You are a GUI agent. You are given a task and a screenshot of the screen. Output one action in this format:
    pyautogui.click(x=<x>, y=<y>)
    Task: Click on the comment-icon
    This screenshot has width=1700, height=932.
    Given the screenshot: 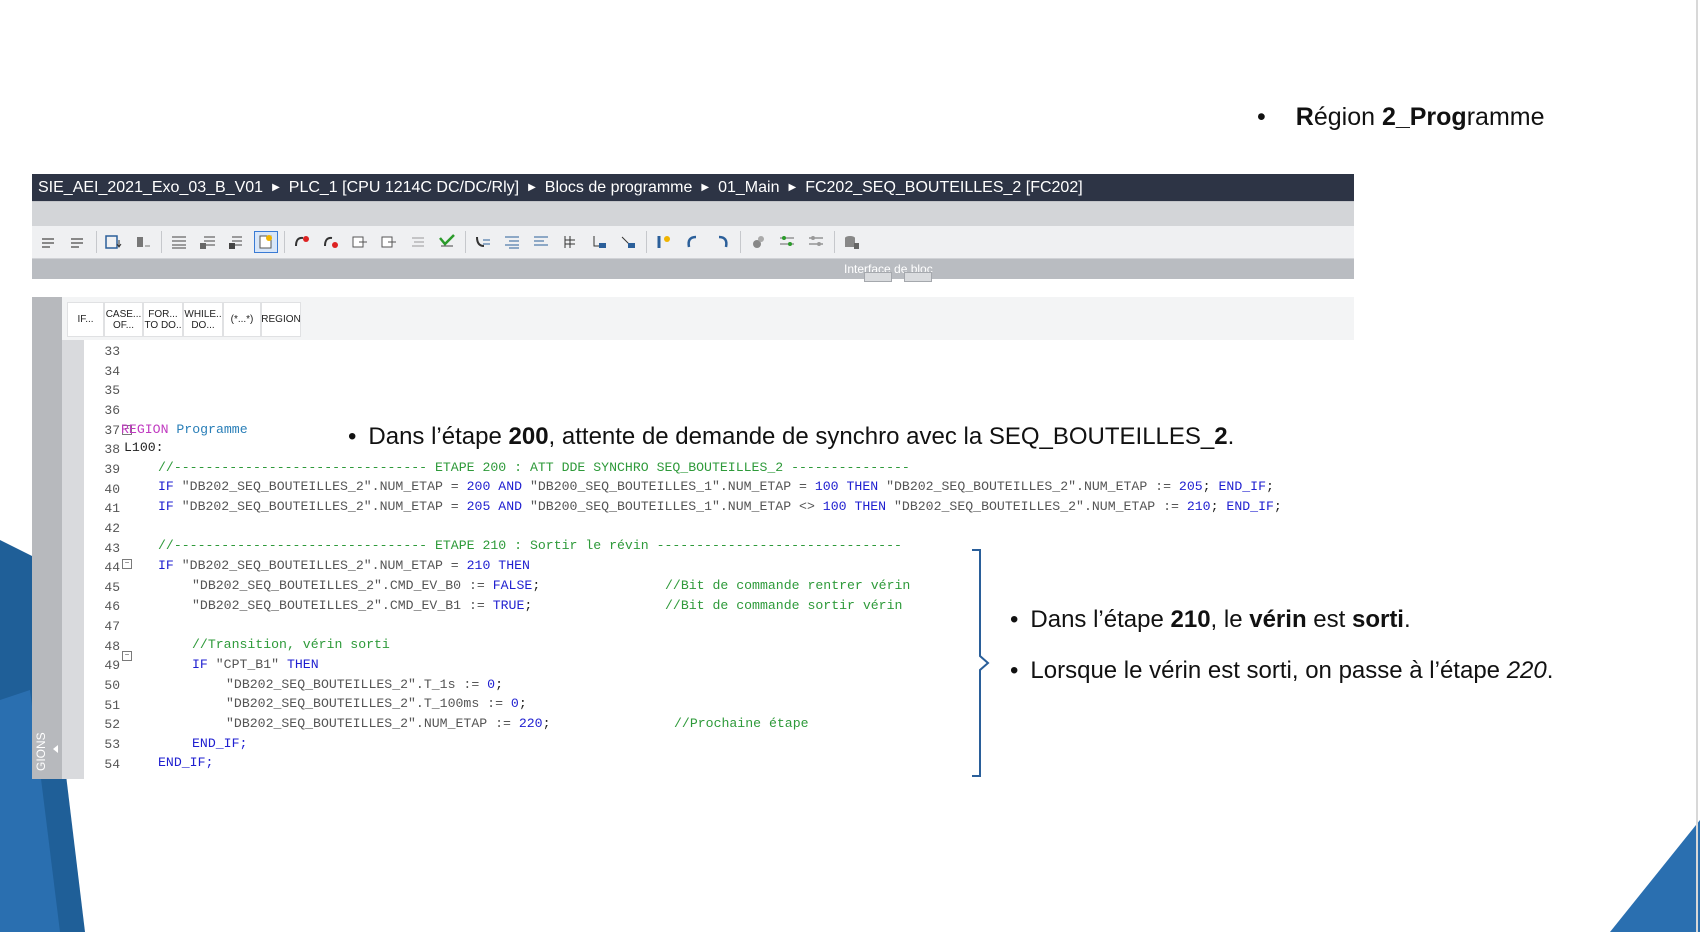 What is the action you would take?
    pyautogui.click(x=237, y=242)
    